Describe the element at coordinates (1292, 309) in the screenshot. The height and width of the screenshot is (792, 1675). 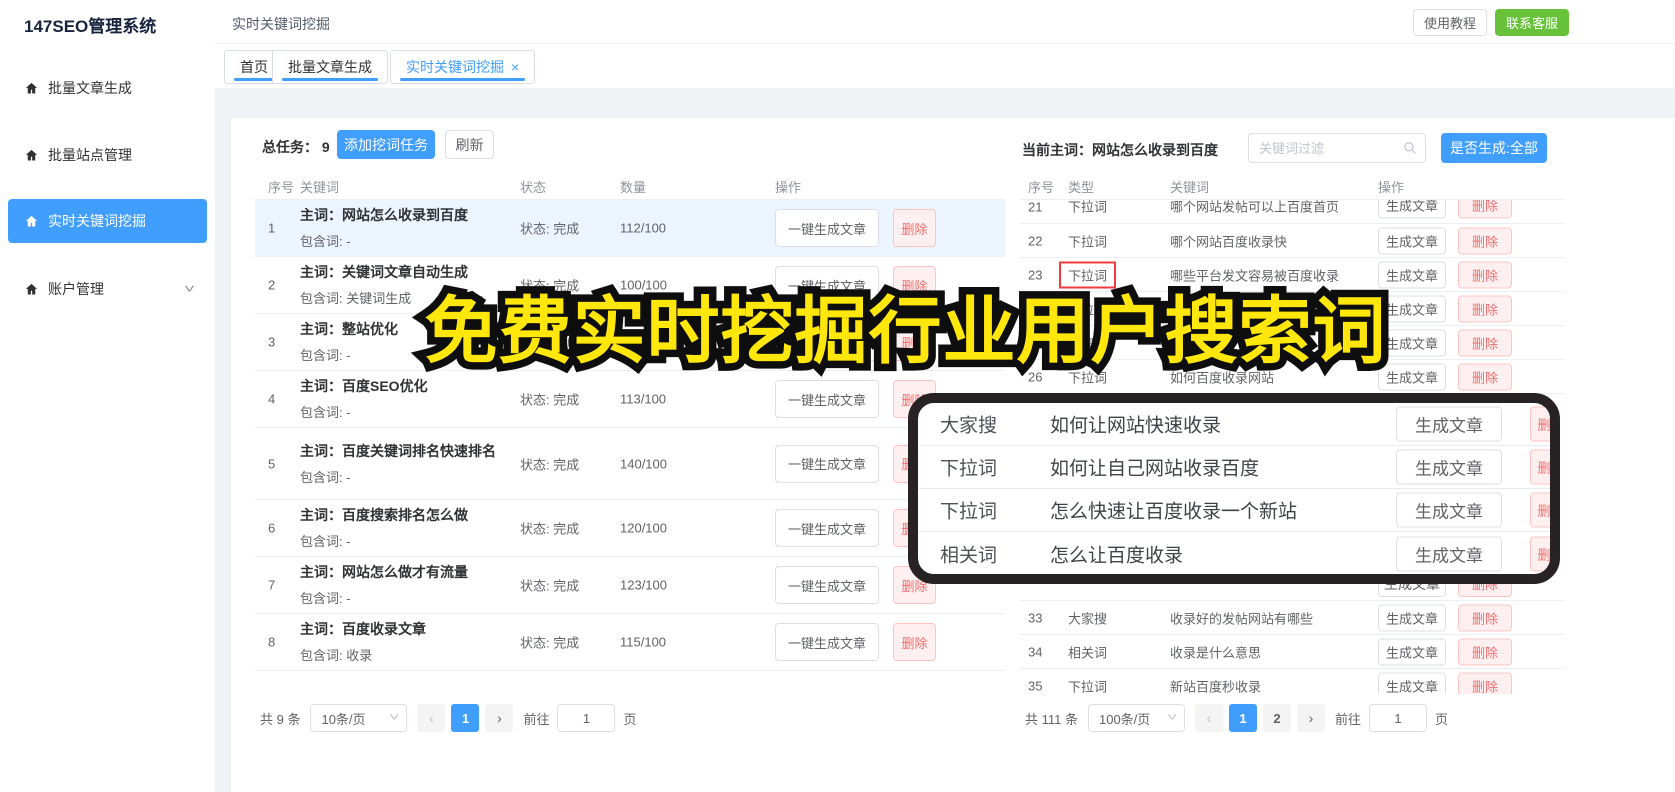
I see `table-row: 24 下拉词 生成文章 删除` at that location.